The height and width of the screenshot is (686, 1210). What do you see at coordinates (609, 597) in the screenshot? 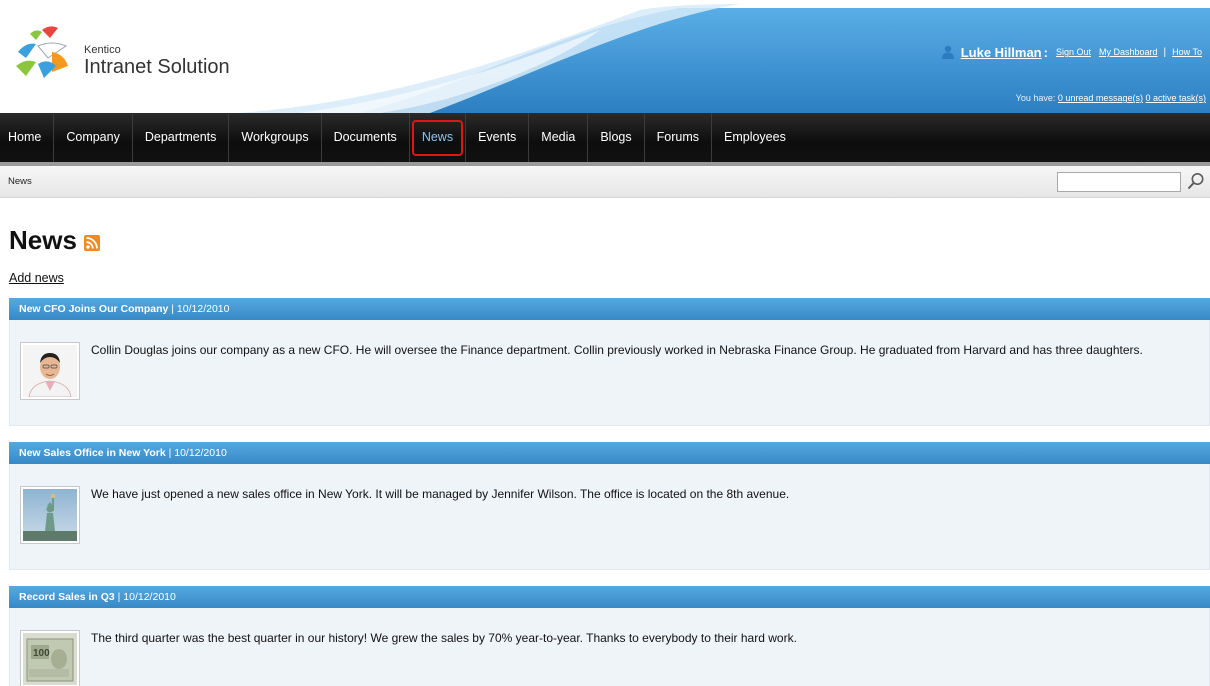
I see `news-header: Record Sales in Q3 | 10/12/2010` at bounding box center [609, 597].